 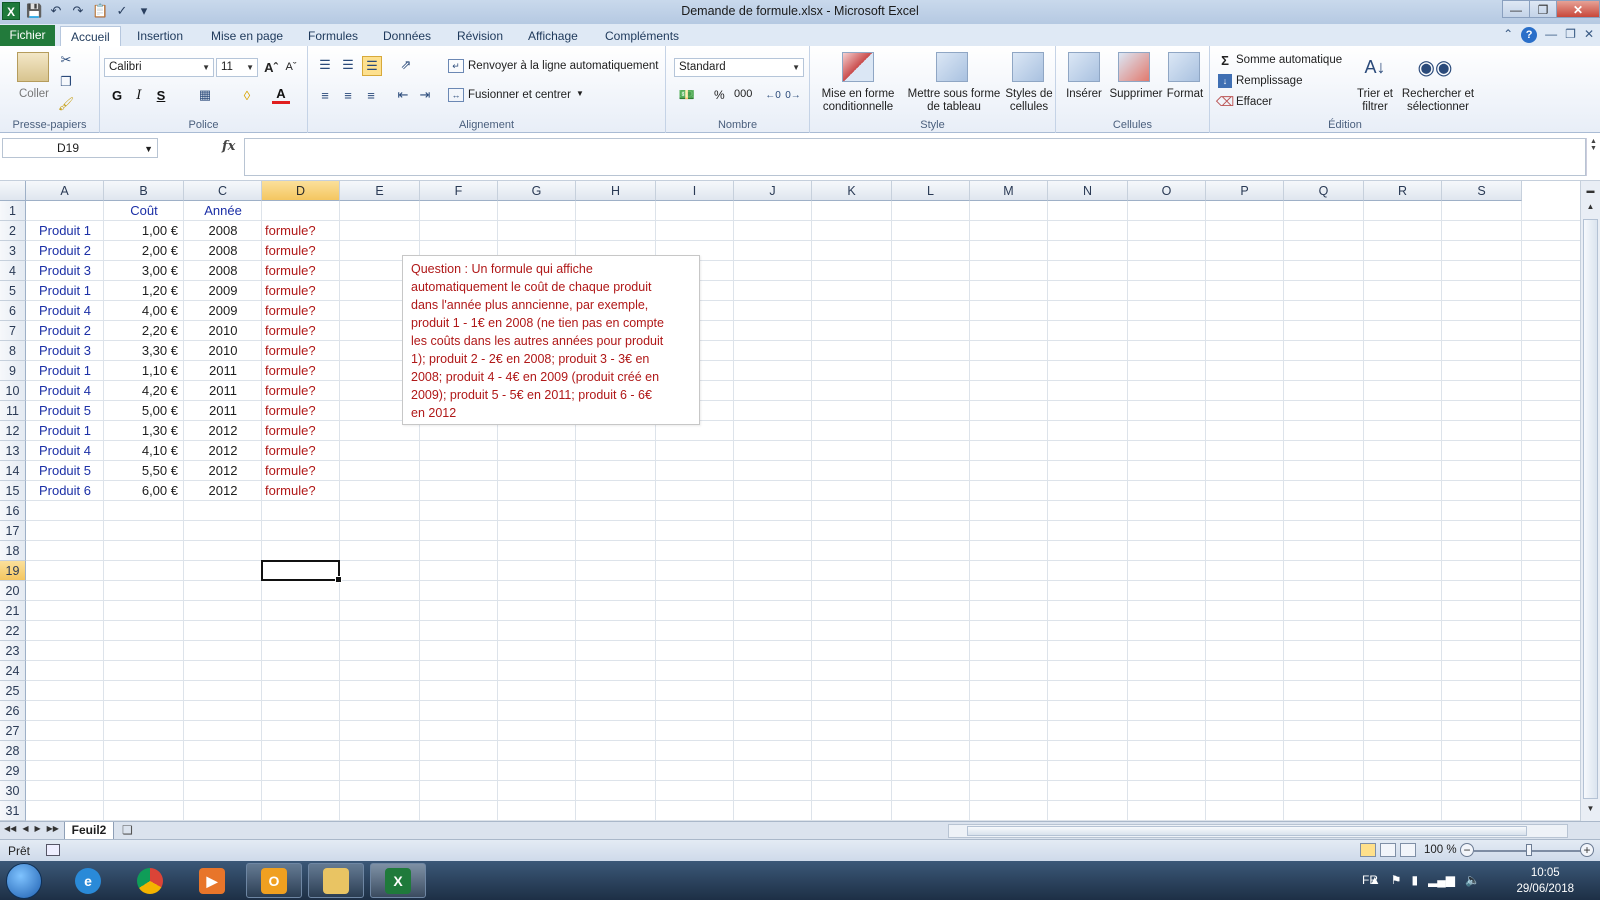 What do you see at coordinates (1225, 101) in the screenshot?
I see `clear-eraser-icon: ⌫` at bounding box center [1225, 101].